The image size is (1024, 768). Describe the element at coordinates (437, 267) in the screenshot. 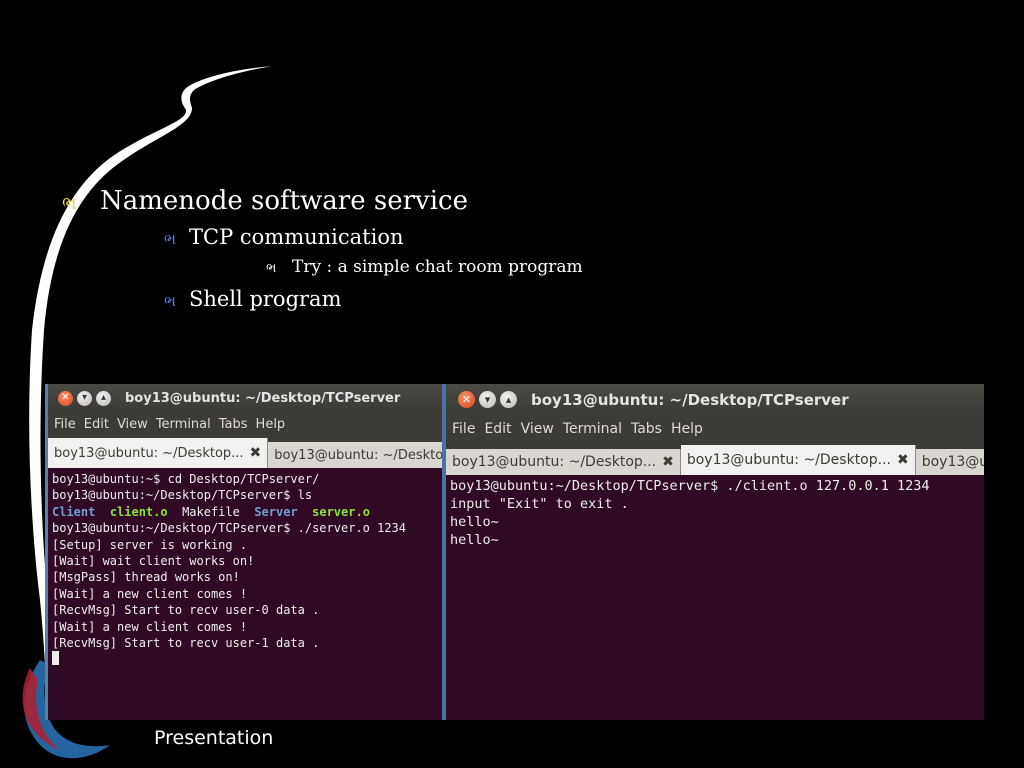

I see `bullet-text: Try : a simple chat room program` at that location.